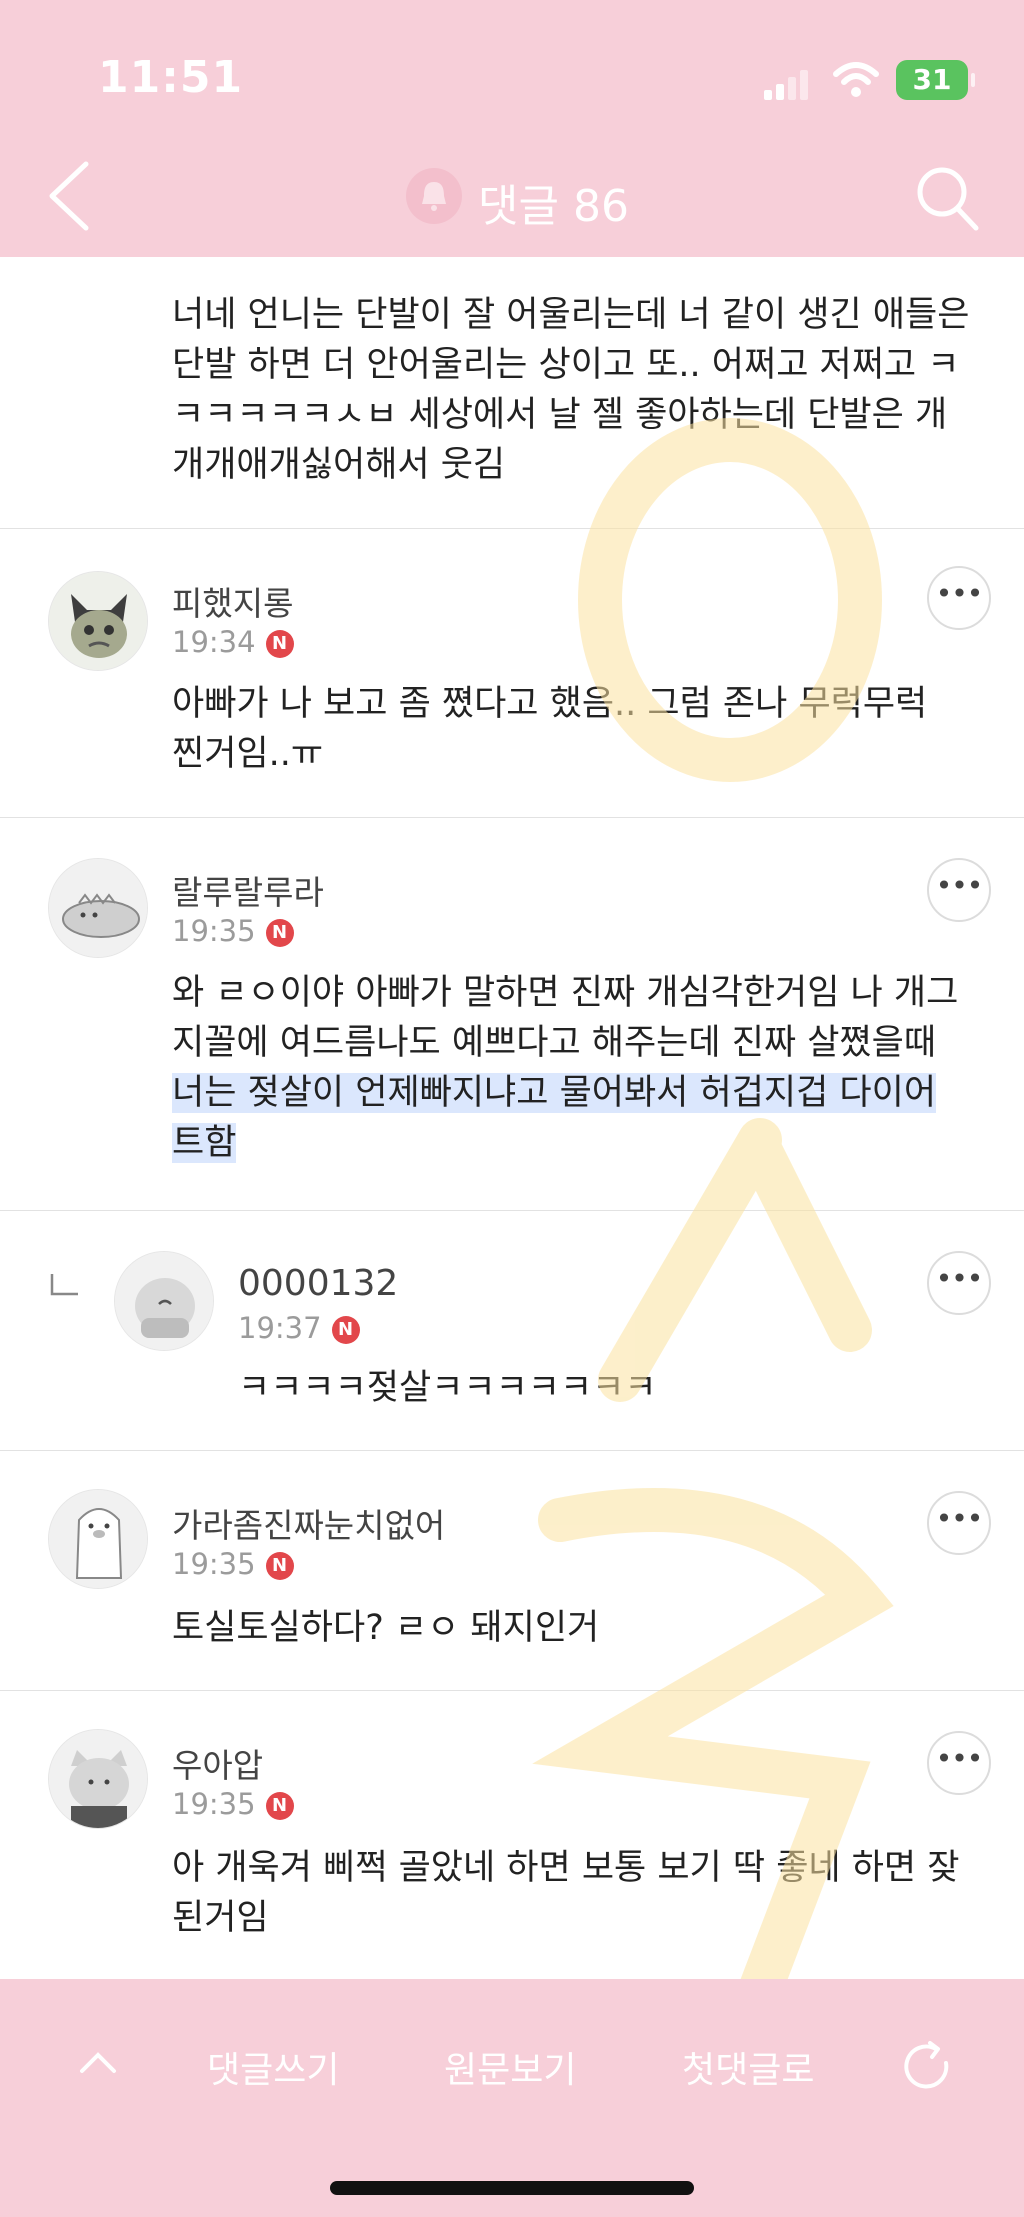  I want to click on highlighted-text: 너는 젖살이 언제빠지냐고 물어봐서 허겁지겁 다이어, so click(554, 1093).